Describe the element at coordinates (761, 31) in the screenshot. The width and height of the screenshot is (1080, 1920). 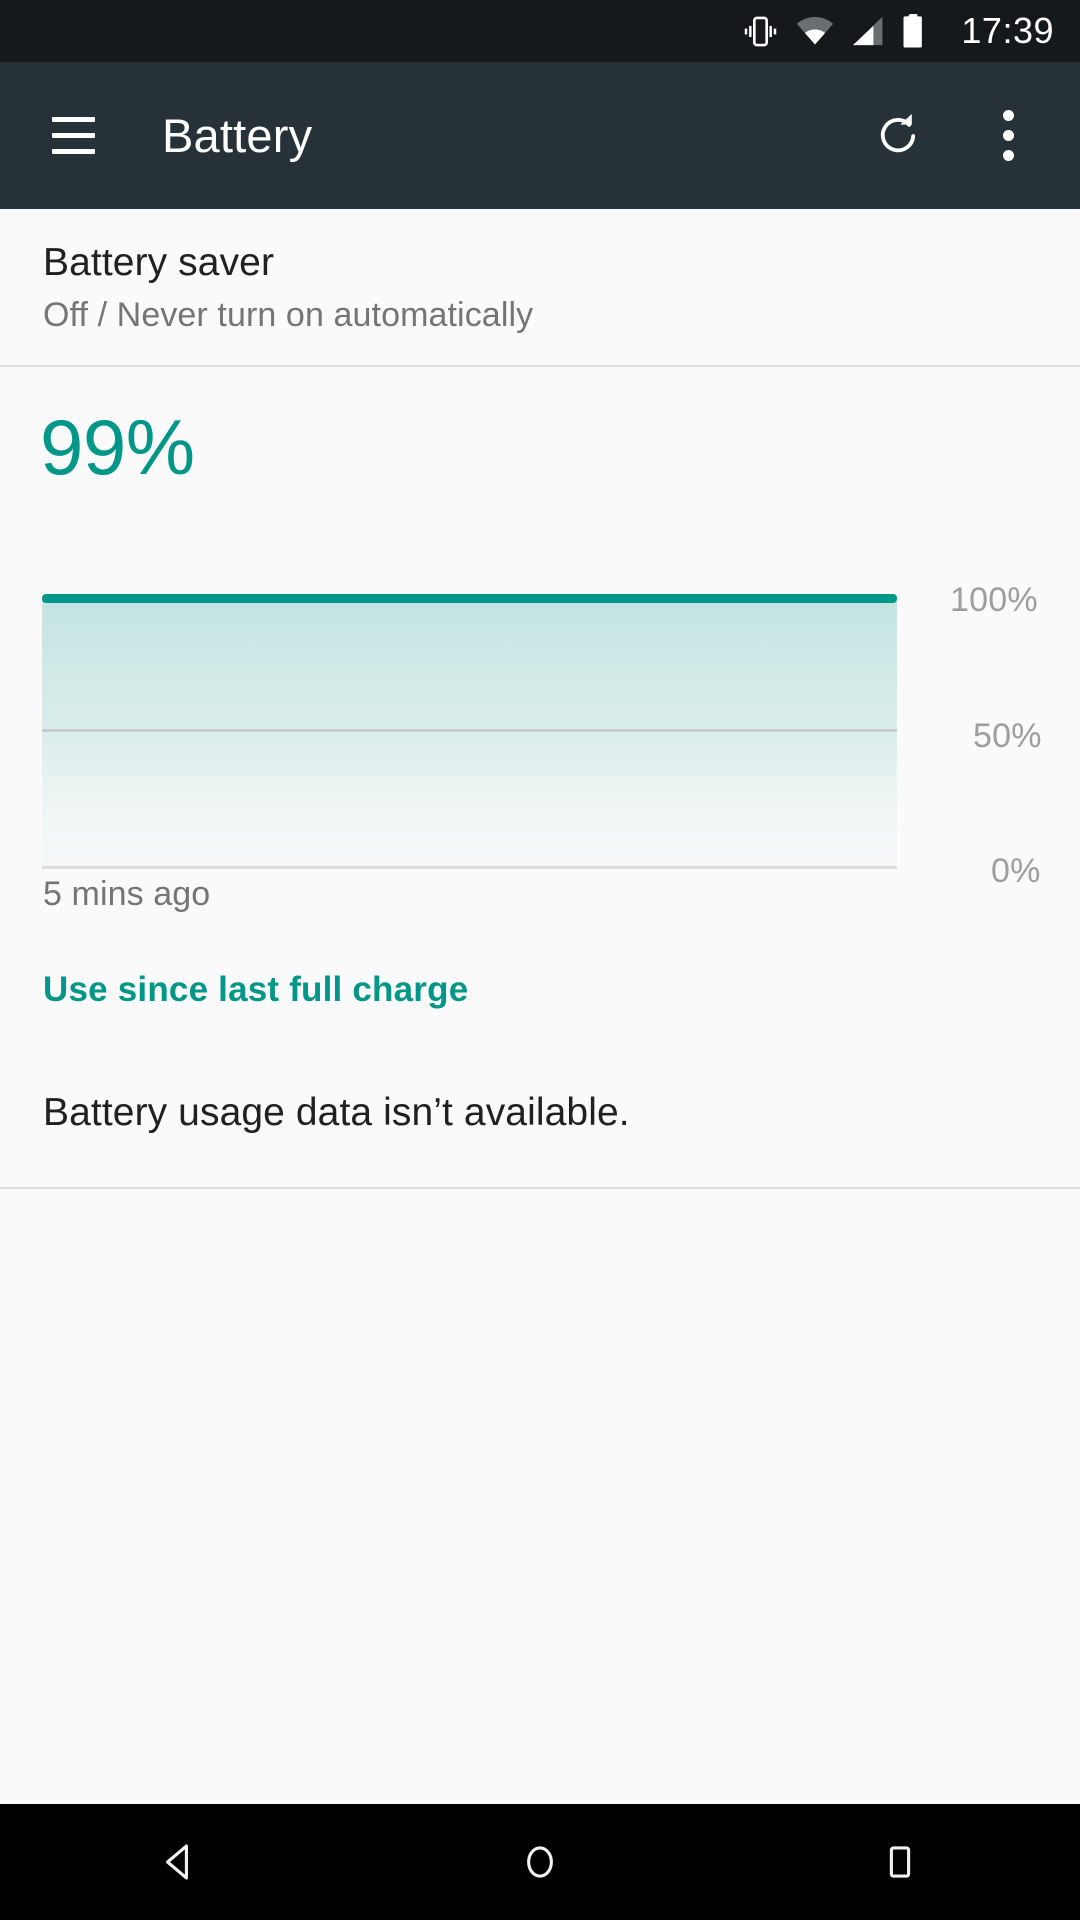
I see `vibrate-icon` at that location.